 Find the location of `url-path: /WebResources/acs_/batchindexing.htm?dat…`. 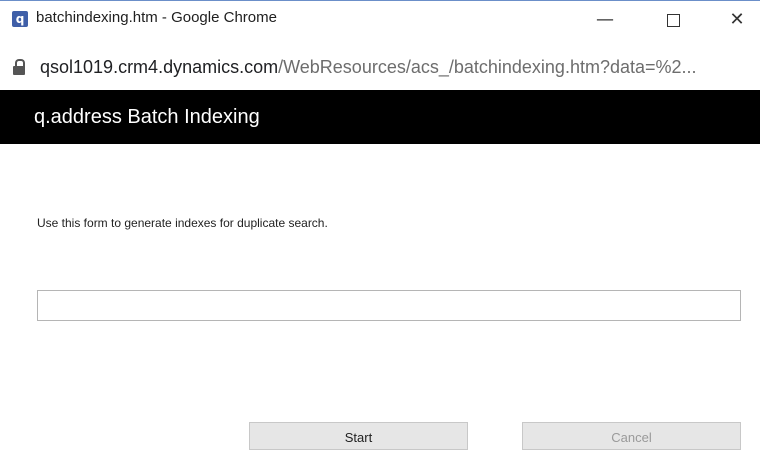

url-path: /WebResources/acs_/batchindexing.htm?dat… is located at coordinates (487, 67).